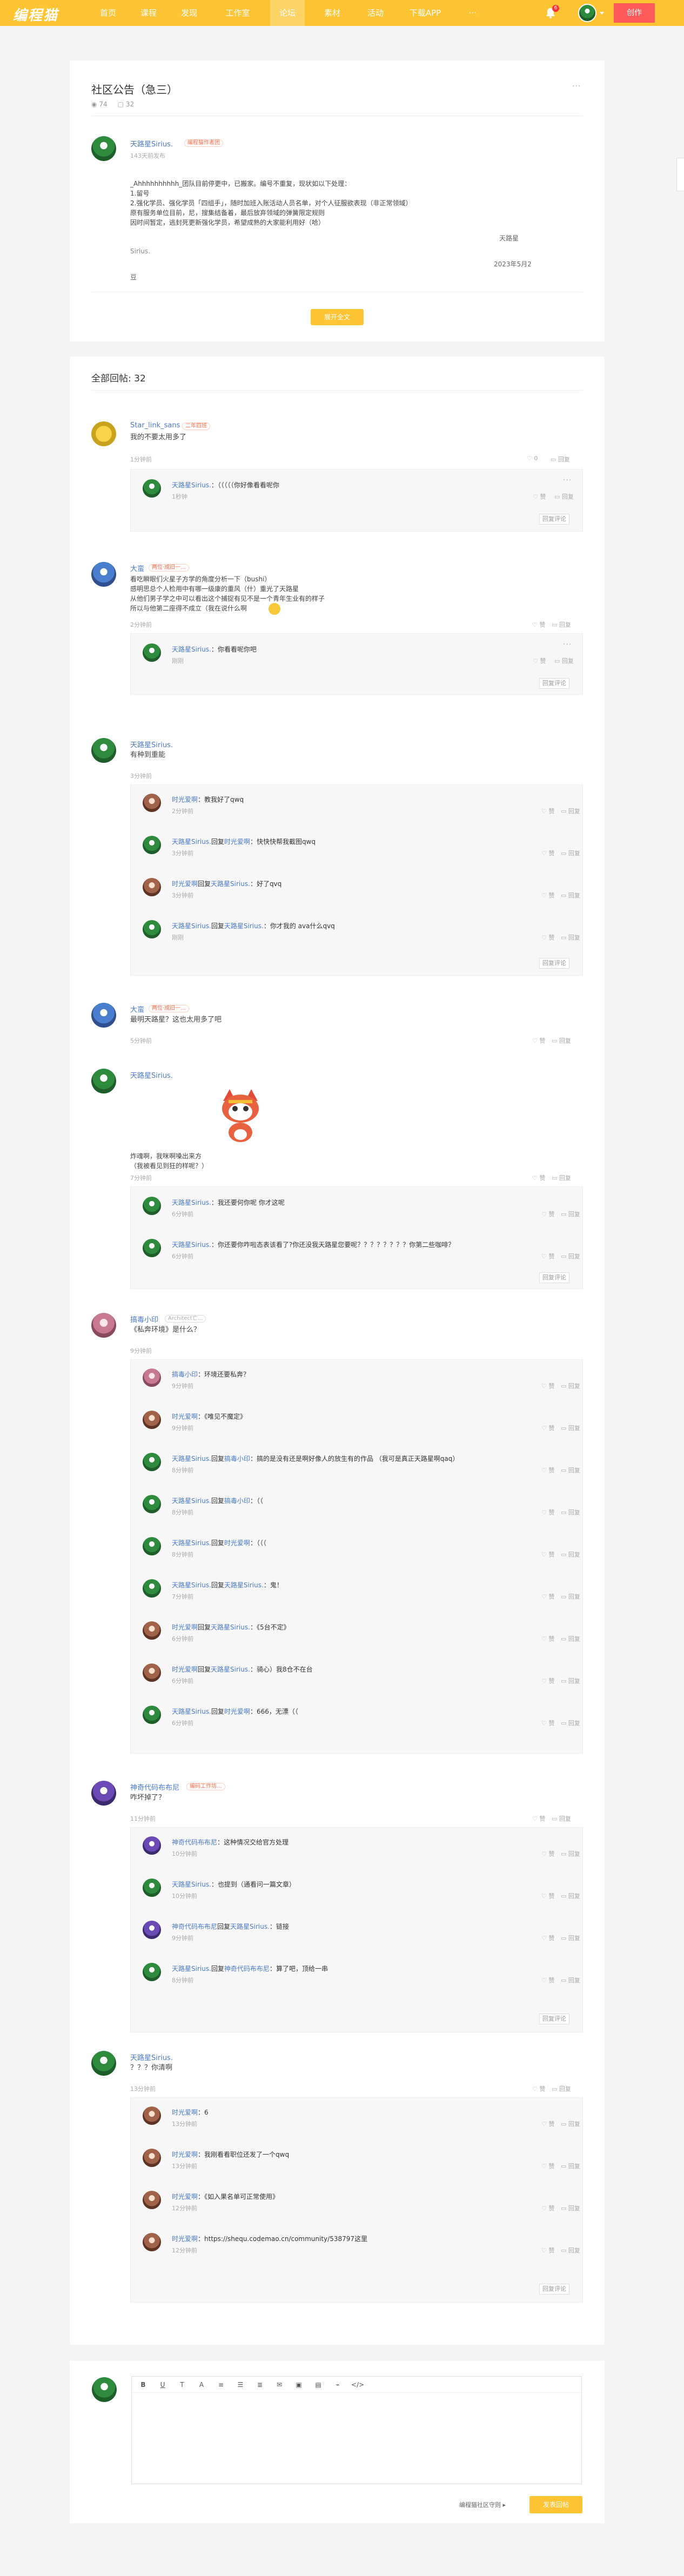  I want to click on expand-post-button: 展开全文, so click(337, 317).